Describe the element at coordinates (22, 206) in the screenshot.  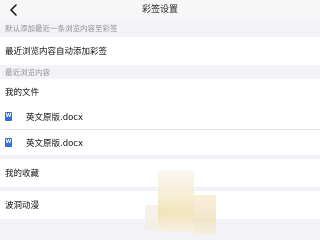
I see `anime-label: 波洞动漫` at that location.